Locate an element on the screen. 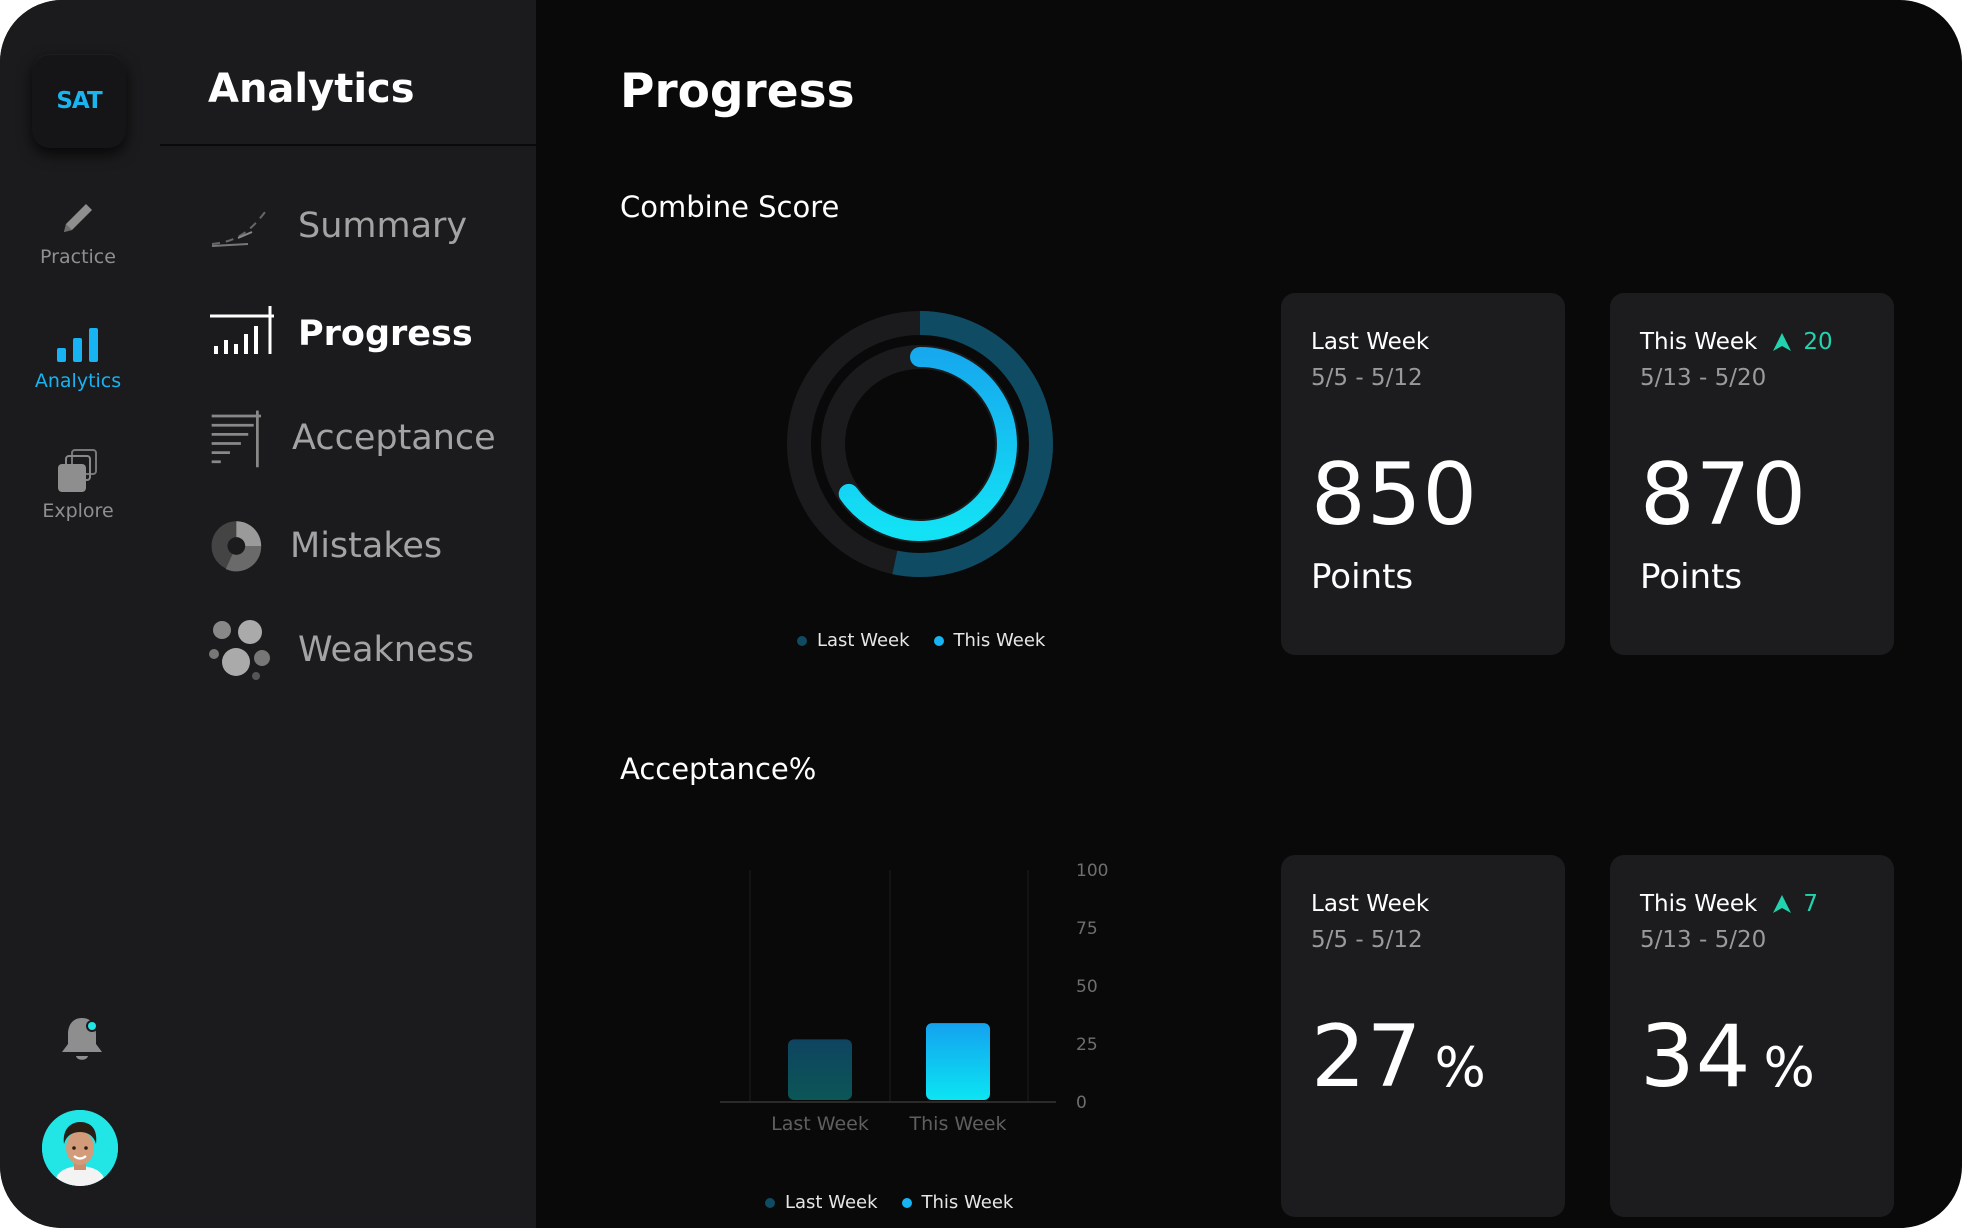  x-tick-label: This Week is located at coordinates (958, 1124).